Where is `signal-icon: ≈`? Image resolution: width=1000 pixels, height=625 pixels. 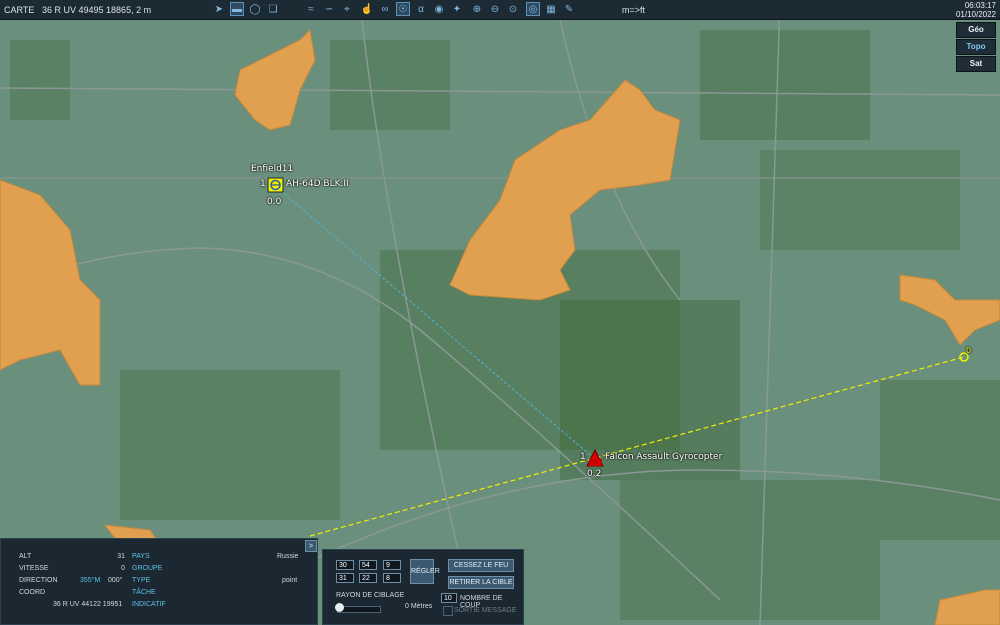
signal-icon: ≈ is located at coordinates (311, 9).